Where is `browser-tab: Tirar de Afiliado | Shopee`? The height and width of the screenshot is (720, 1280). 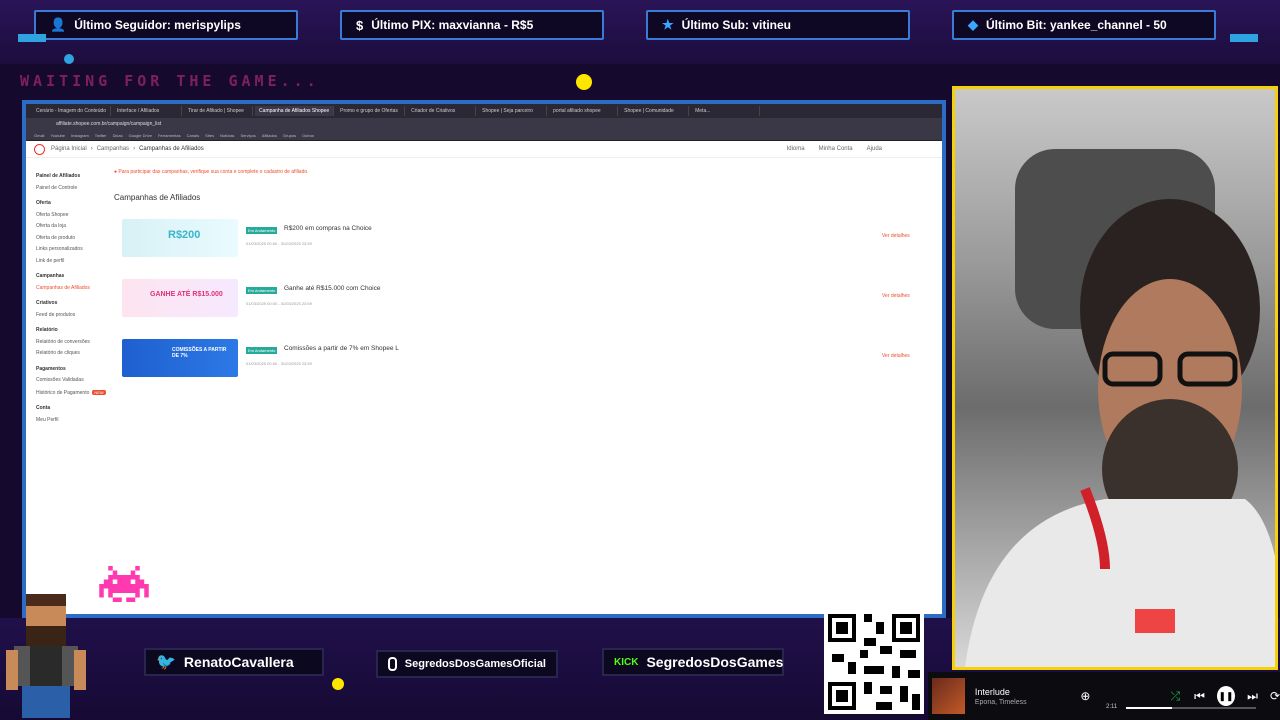 browser-tab: Tirar de Afiliado | Shopee is located at coordinates (219, 111).